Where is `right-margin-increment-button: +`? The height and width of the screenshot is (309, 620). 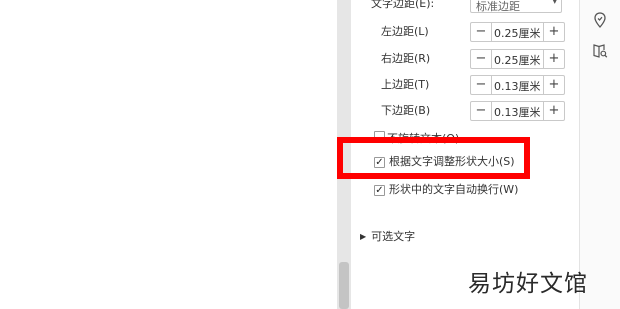 right-margin-increment-button: + is located at coordinates (553, 59).